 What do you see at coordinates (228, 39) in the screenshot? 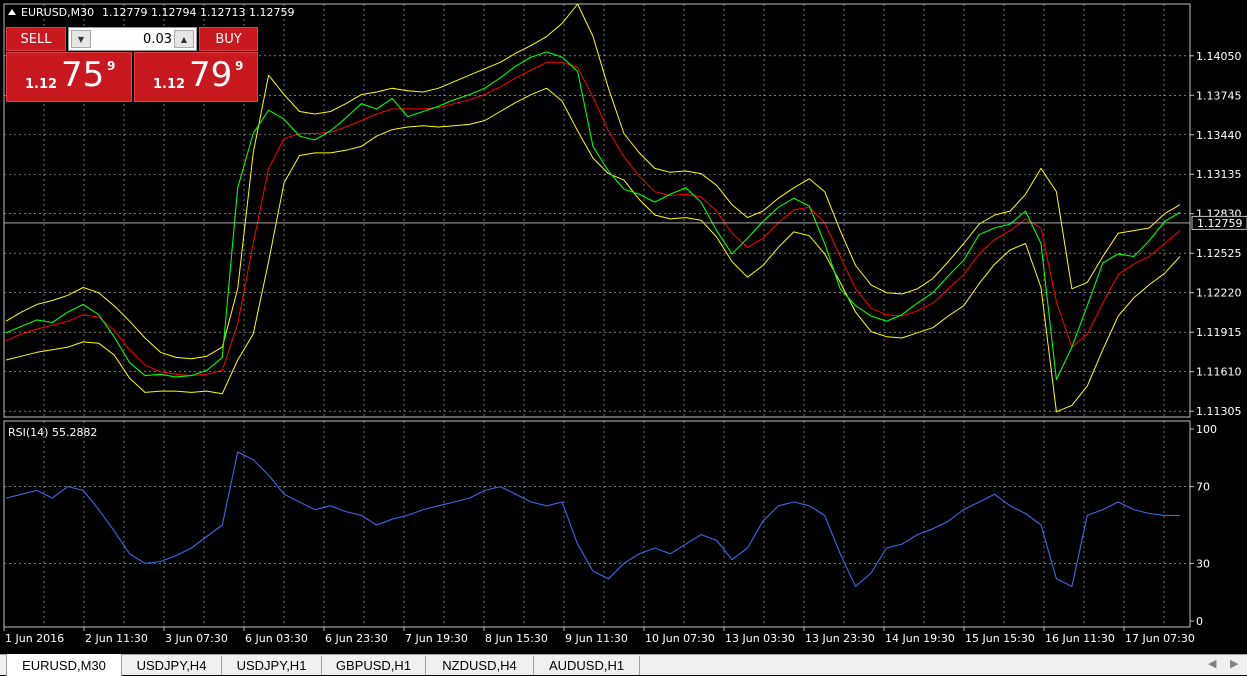
I see `buy-button: BUY` at bounding box center [228, 39].